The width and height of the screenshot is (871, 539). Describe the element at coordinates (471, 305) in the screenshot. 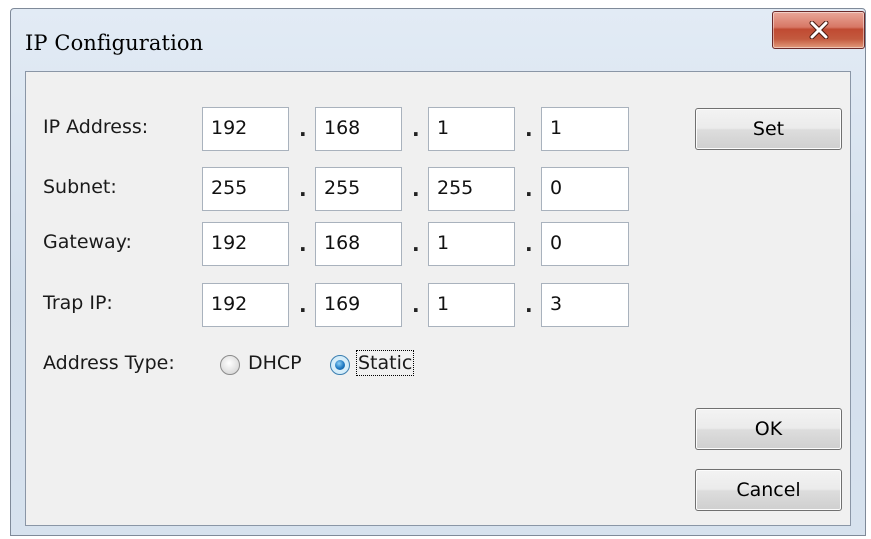

I see `trap-ip-octet-3: 1` at that location.